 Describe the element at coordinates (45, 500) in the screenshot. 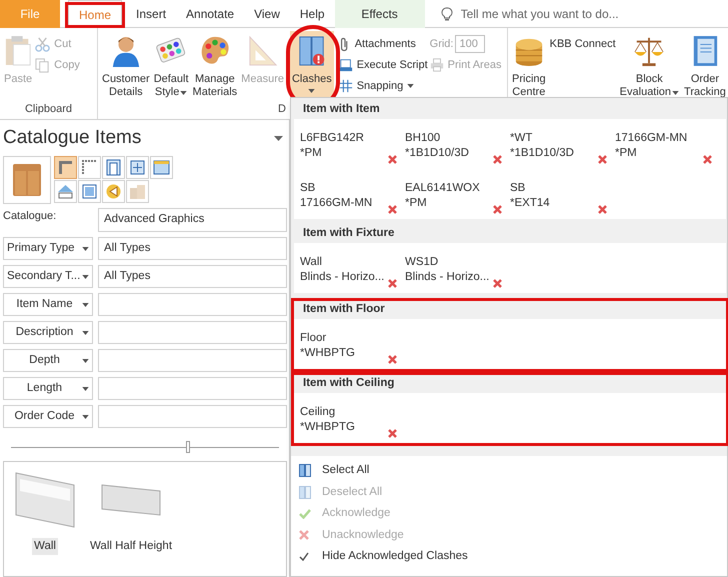

I see `wall-panel-icon` at that location.